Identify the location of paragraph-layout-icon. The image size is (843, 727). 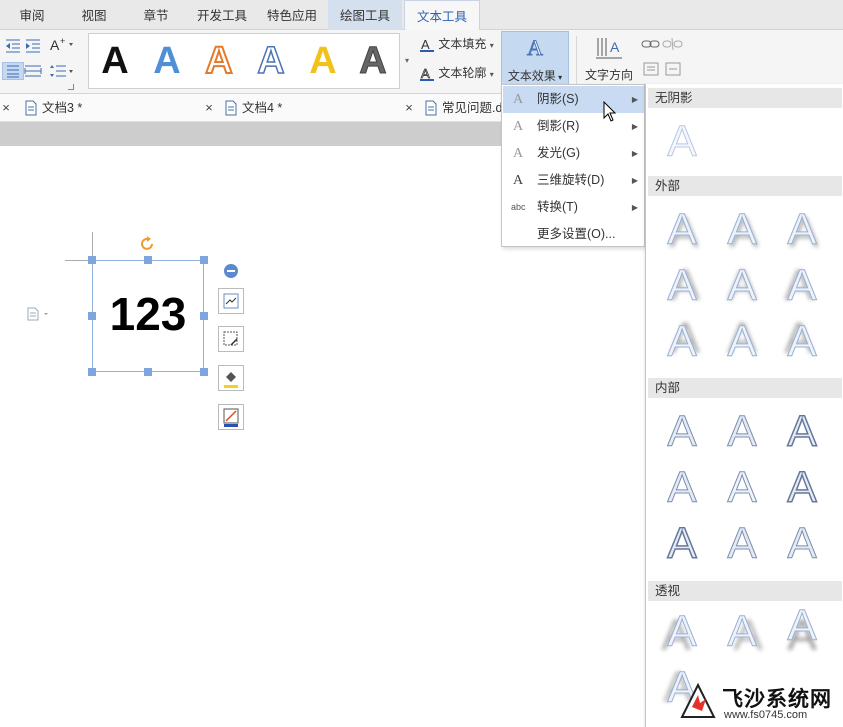
(40, 314).